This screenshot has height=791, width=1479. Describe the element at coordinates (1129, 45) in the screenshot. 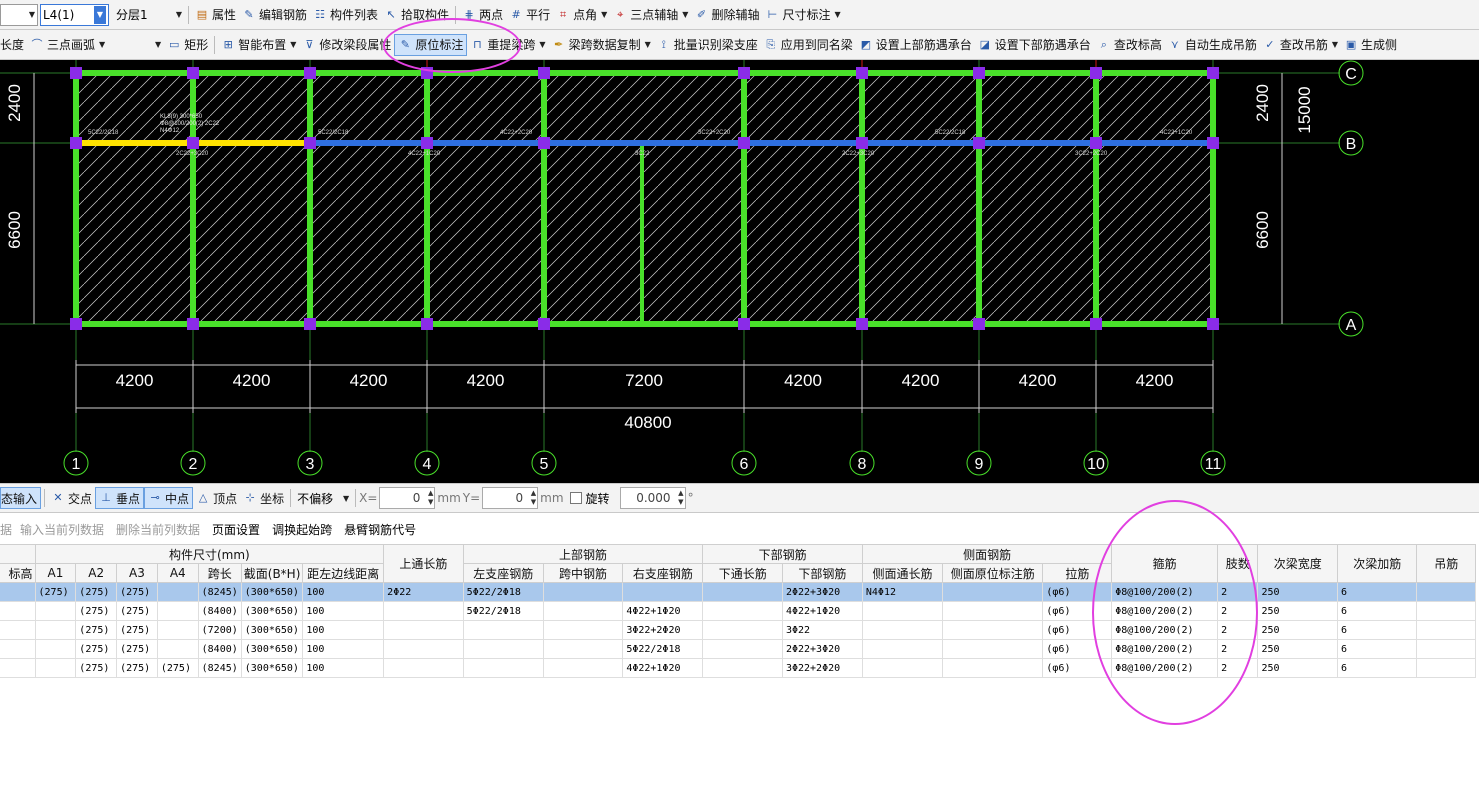

I see `check-elevation-button: ⌕ 查改标高` at that location.